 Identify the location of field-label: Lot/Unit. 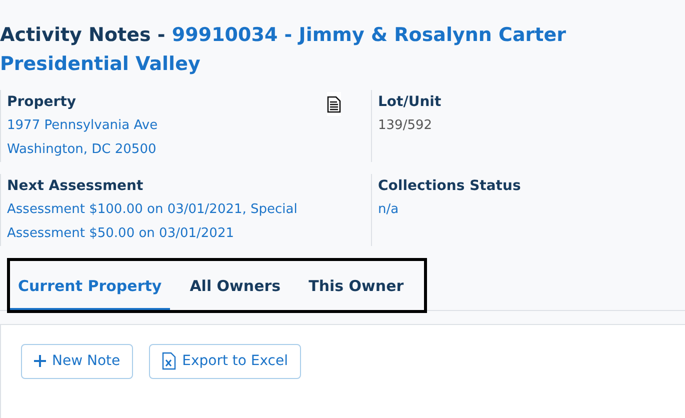
(410, 102).